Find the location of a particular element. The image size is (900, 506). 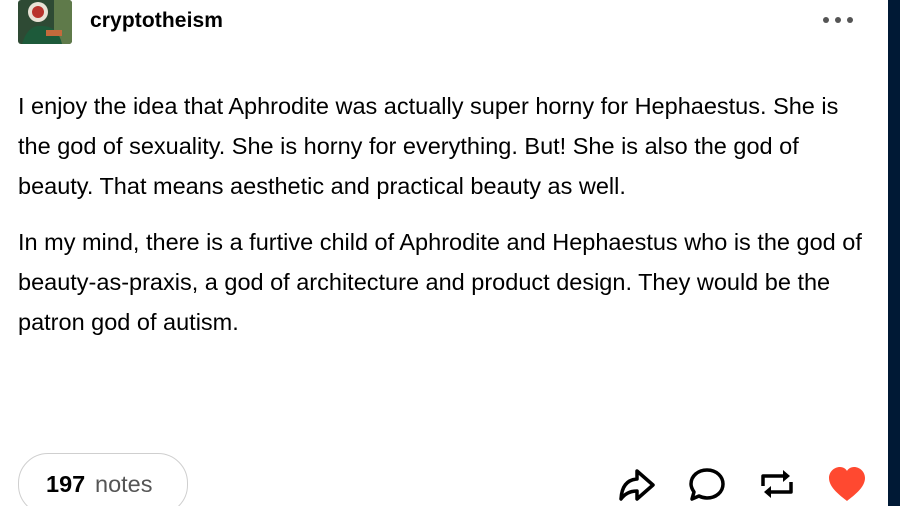

more-dots-icon is located at coordinates (838, 20).